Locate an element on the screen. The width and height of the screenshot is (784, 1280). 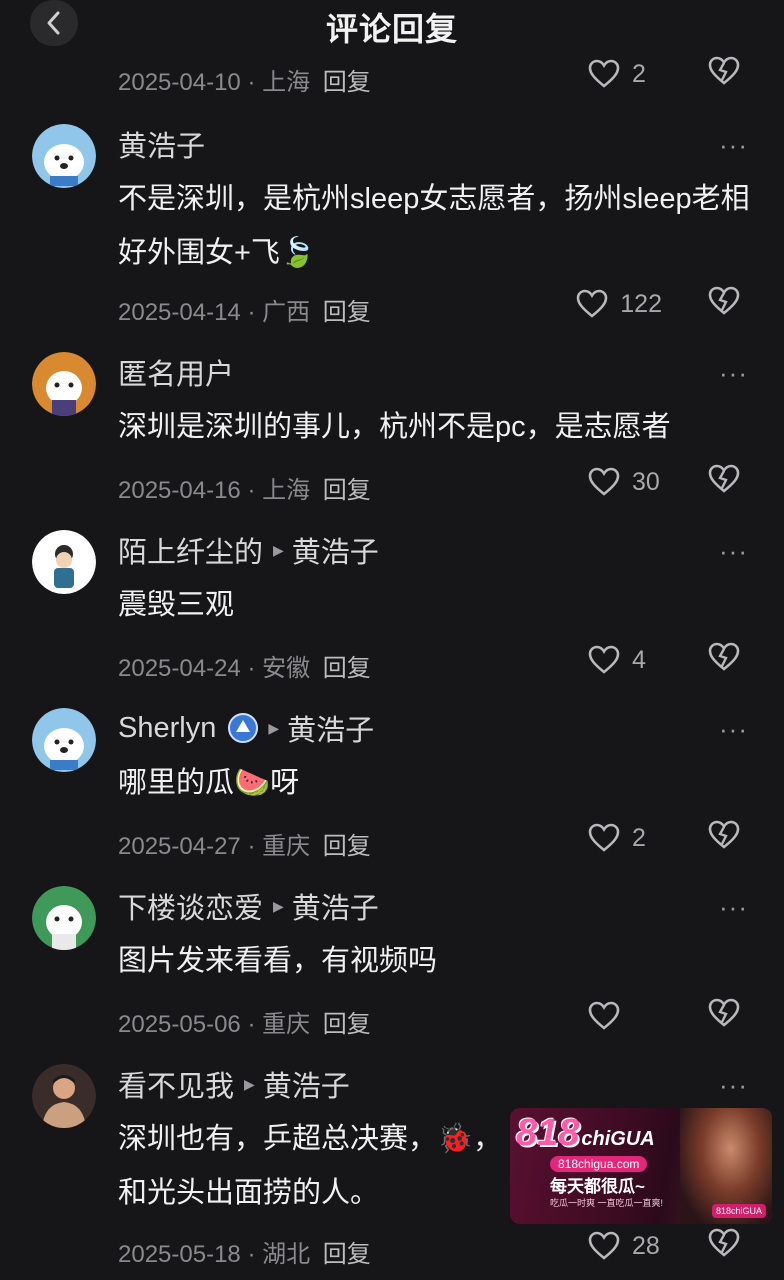
ad-slogan: 每天都很瓜~ is located at coordinates (597, 1186).